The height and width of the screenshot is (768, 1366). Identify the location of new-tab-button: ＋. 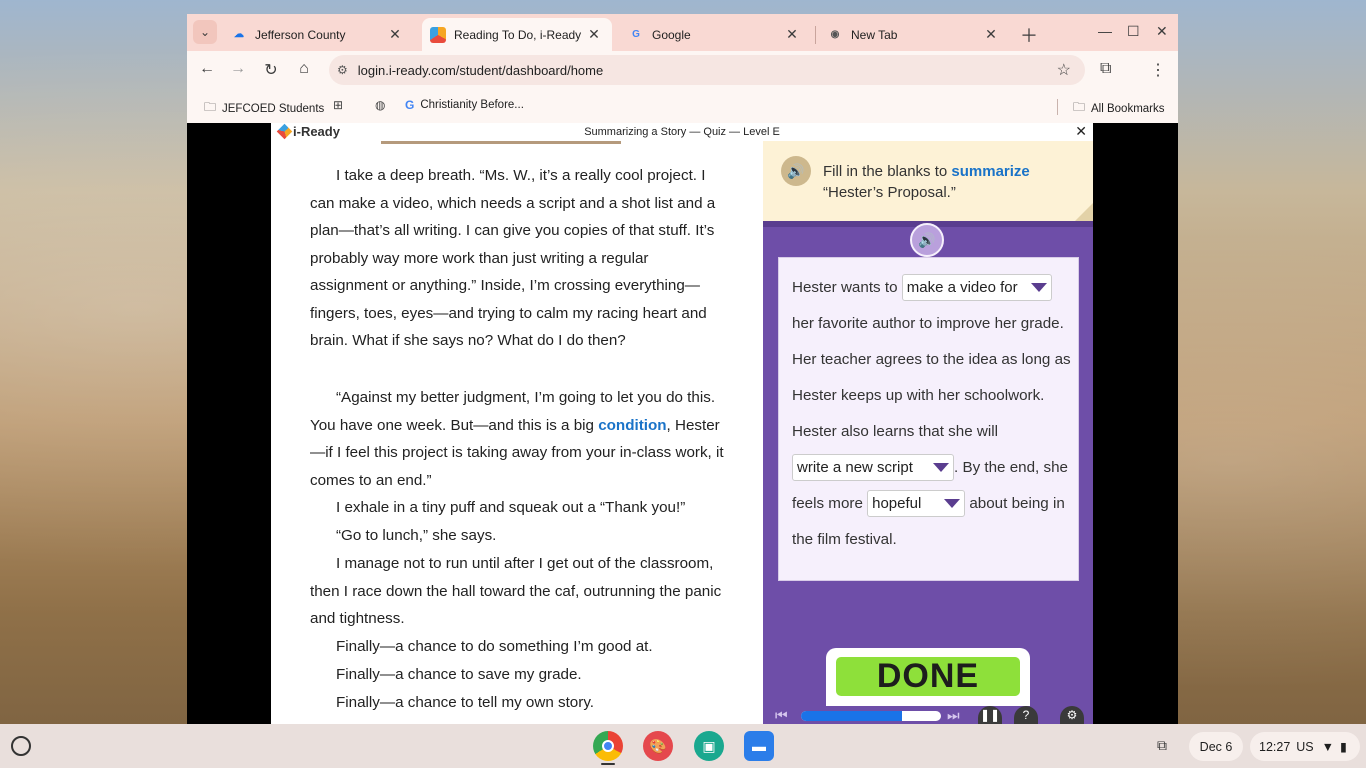
(1029, 35).